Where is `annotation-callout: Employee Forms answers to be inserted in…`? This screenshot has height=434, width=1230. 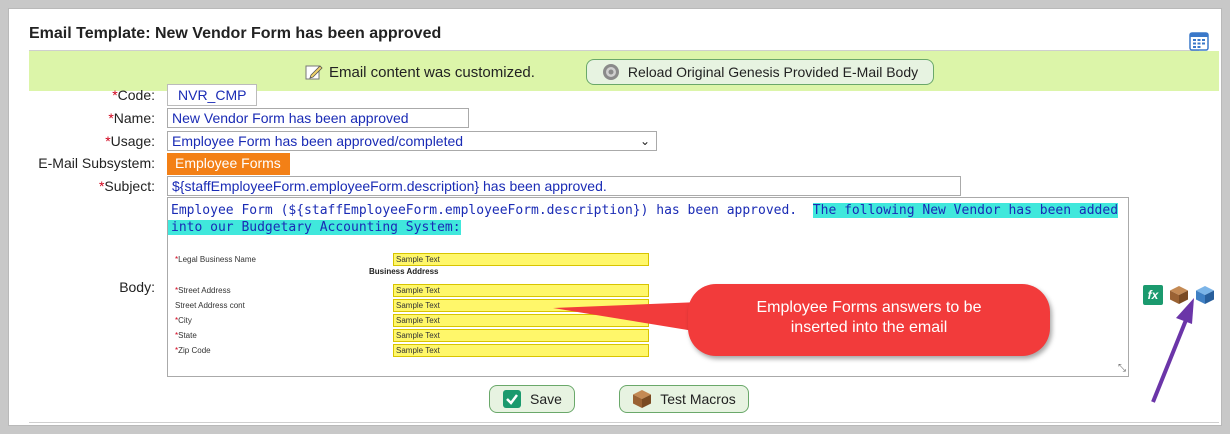 annotation-callout: Employee Forms answers to be inserted in… is located at coordinates (869, 320).